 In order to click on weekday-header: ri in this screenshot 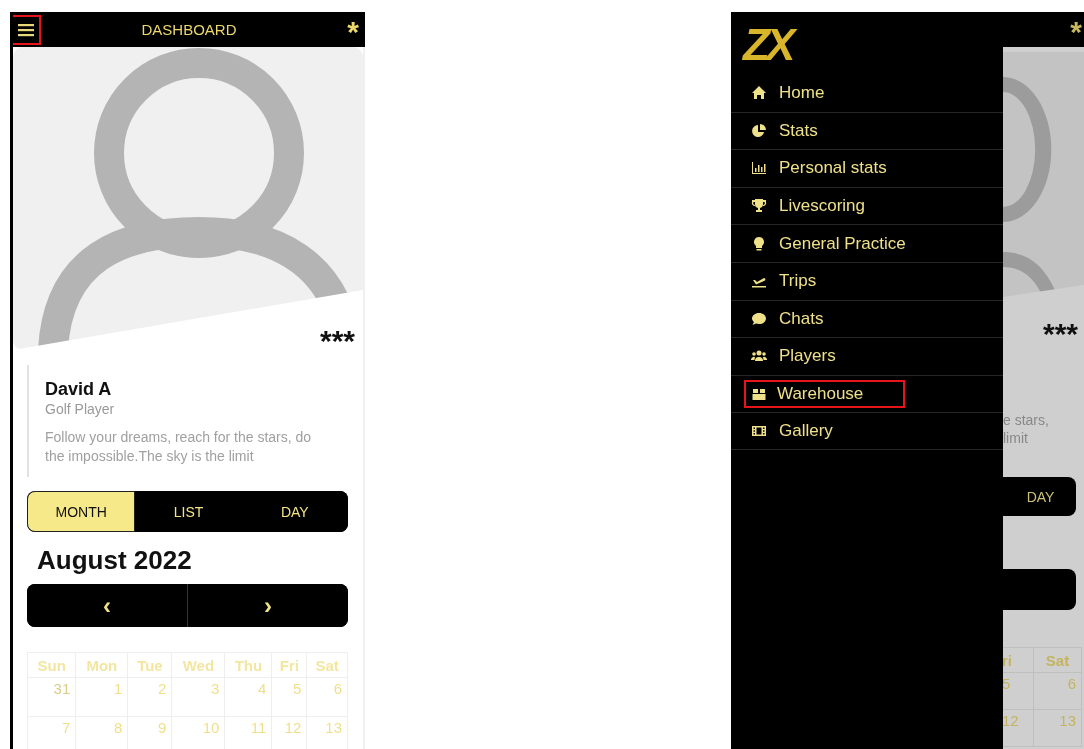, I will do `click(1018, 660)`.